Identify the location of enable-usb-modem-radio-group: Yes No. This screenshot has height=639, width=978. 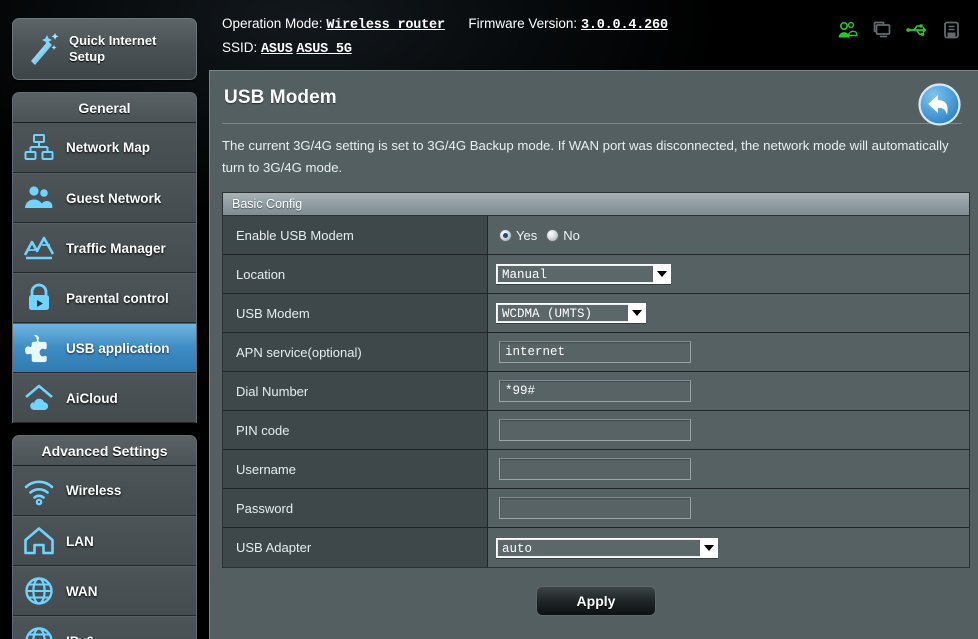
(538, 235).